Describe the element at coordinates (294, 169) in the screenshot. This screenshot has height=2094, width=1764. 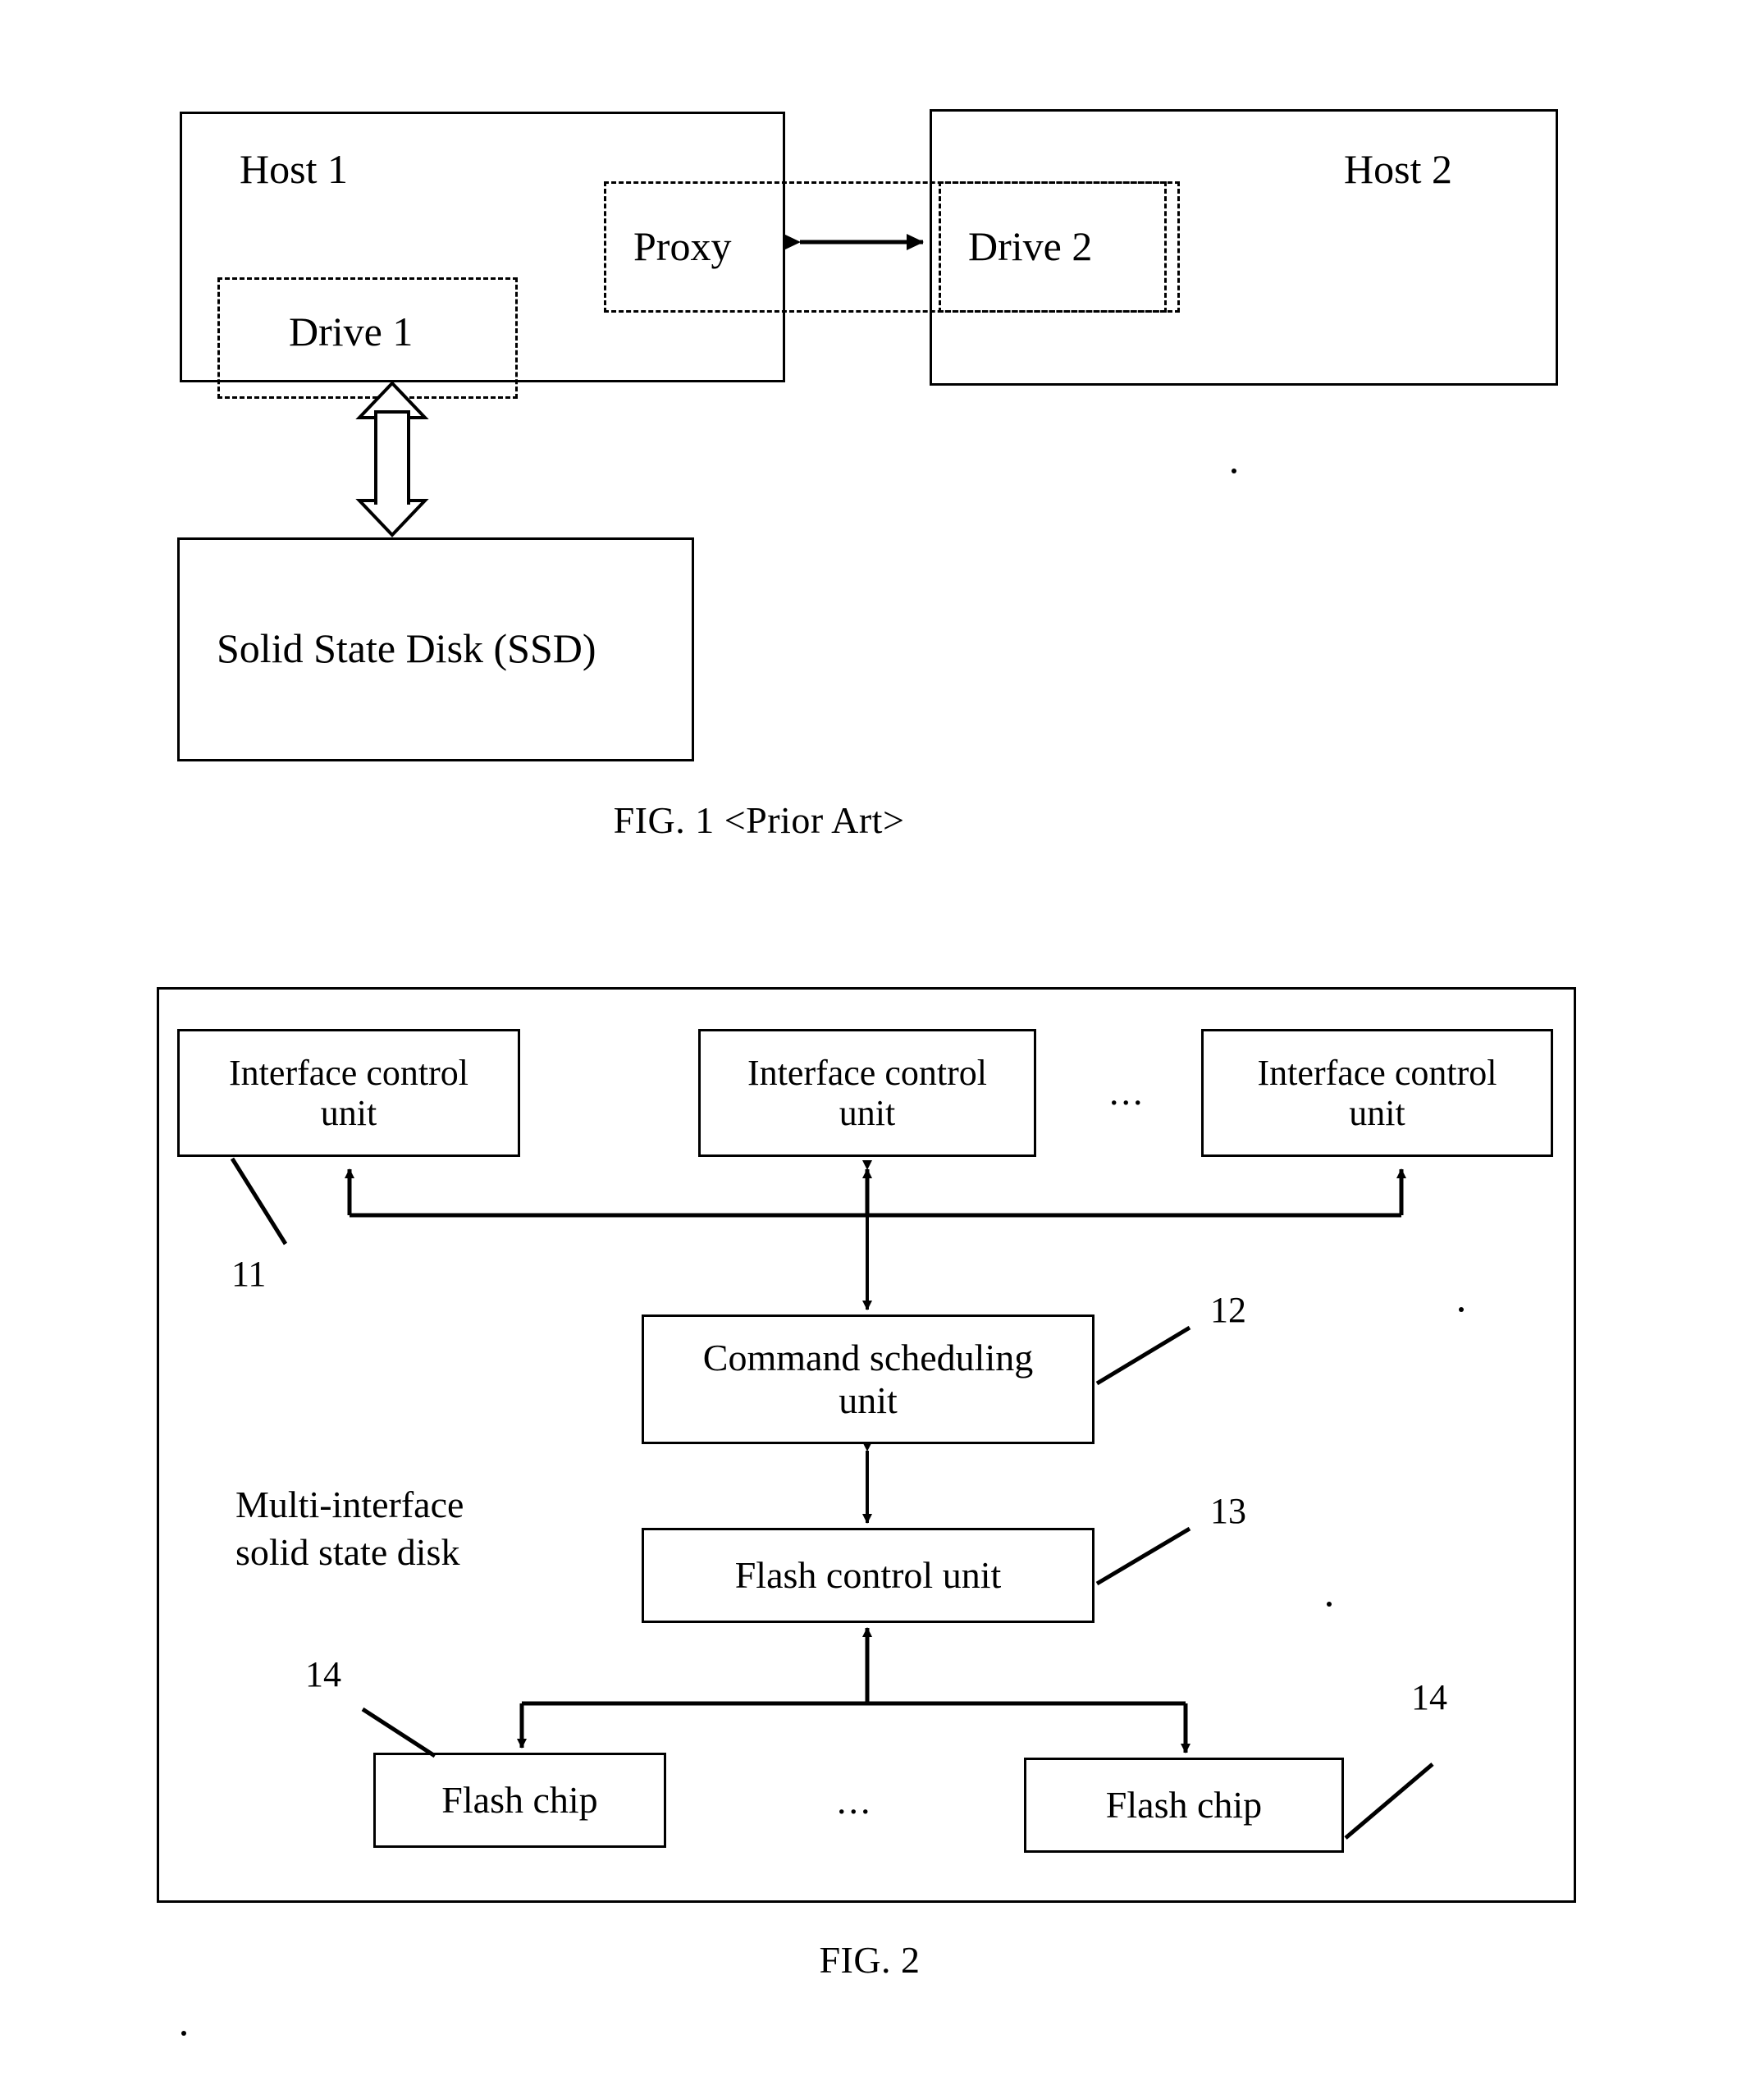
I see `host-1-label: Host 1` at that location.